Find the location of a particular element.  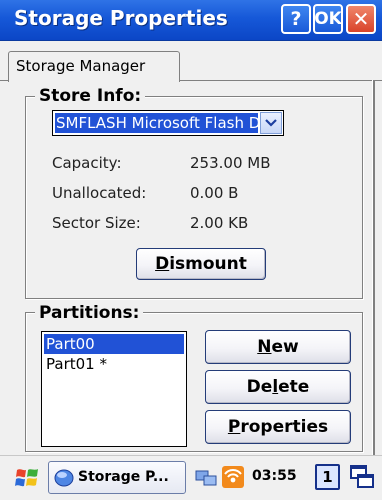

wifi-icon is located at coordinates (233, 477).